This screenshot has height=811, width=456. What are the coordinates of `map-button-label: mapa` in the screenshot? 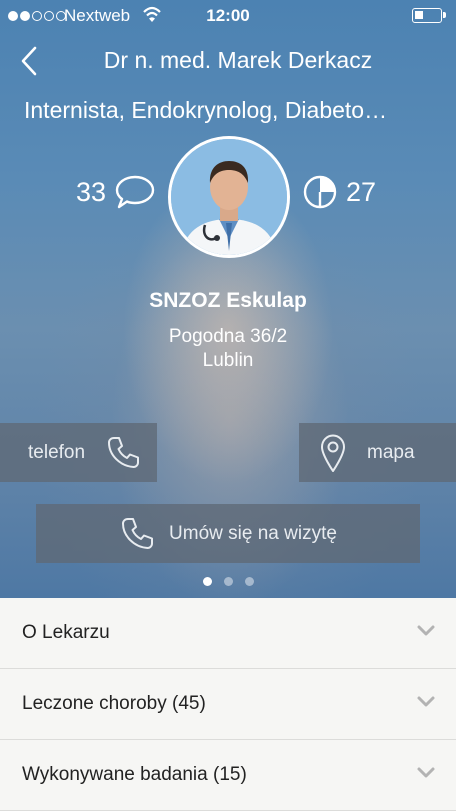 It's located at (391, 452).